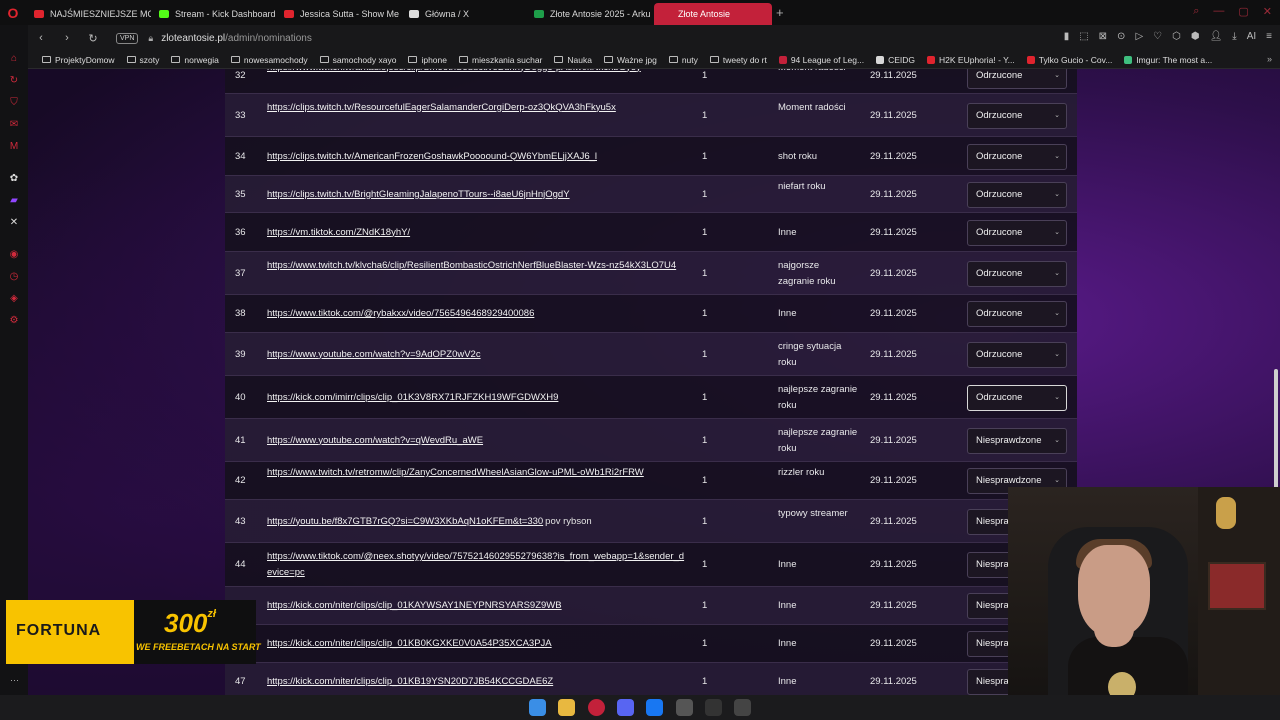 The height and width of the screenshot is (720, 1280). I want to click on epic-games-icon, so click(742, 707).